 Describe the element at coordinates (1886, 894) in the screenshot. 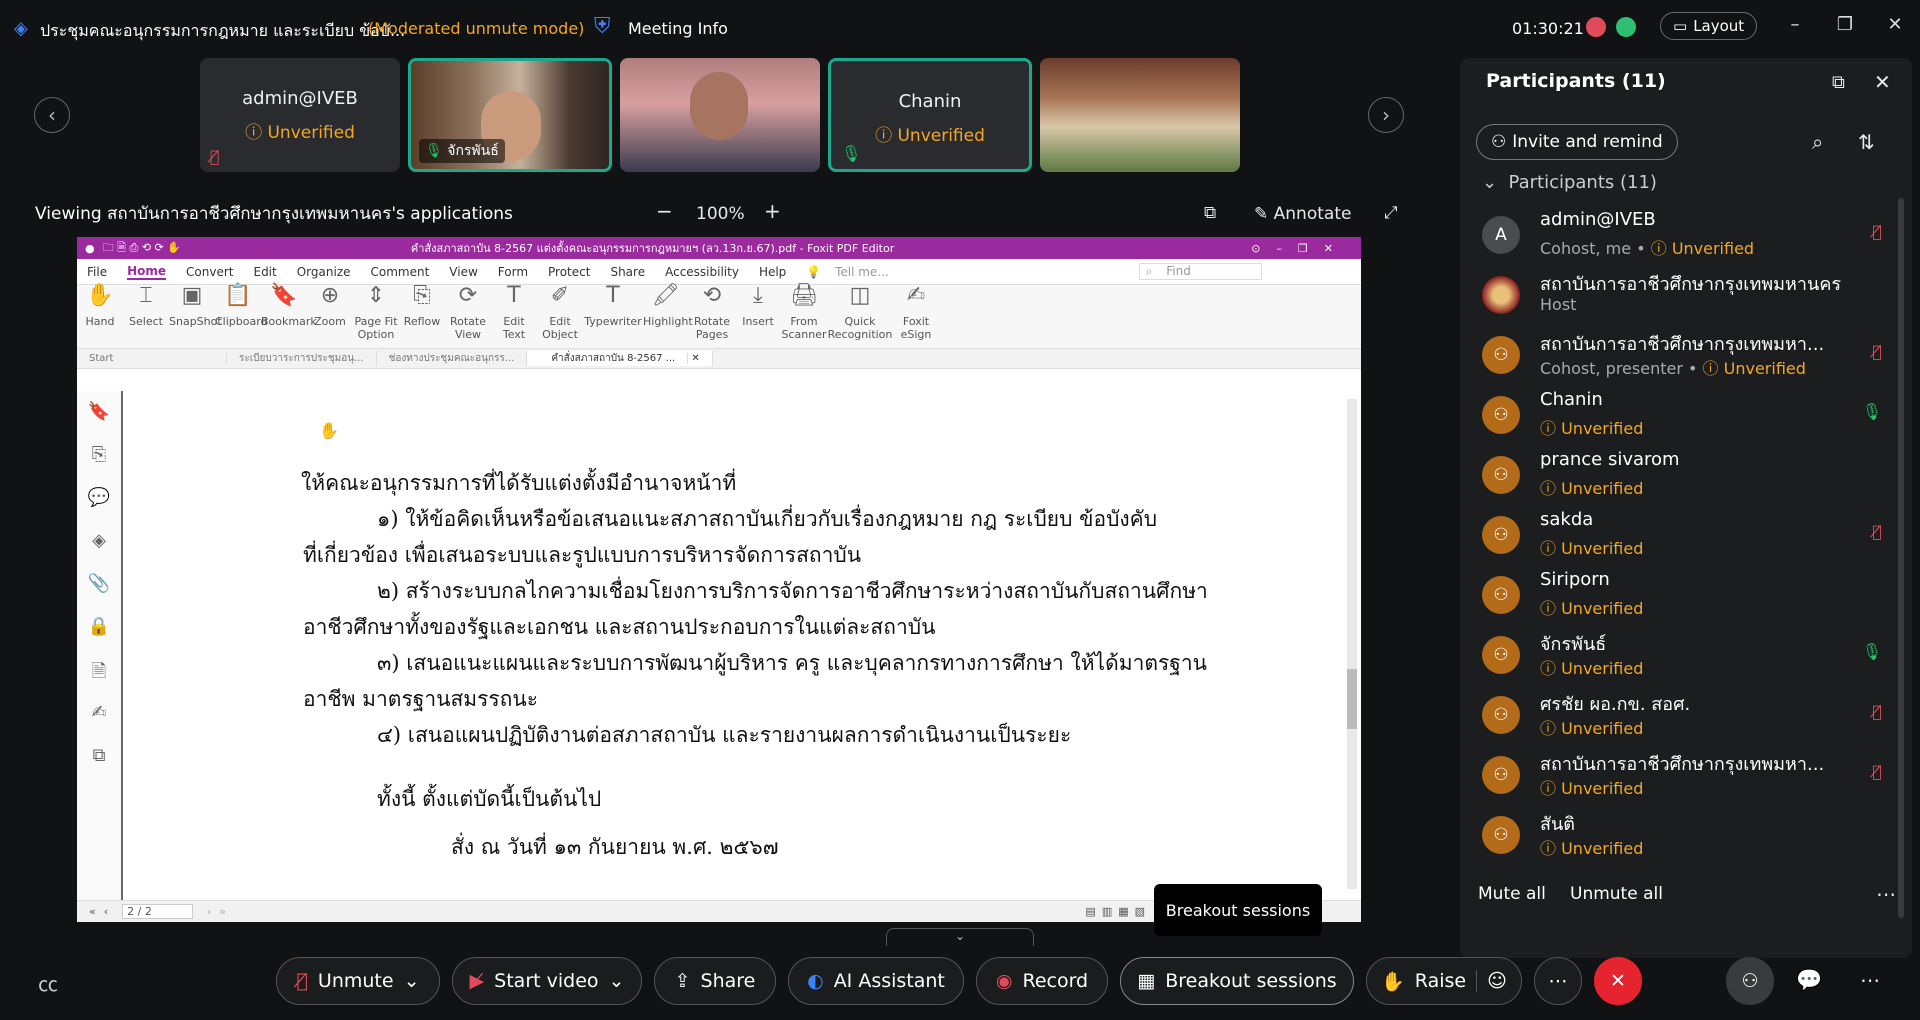

I see `more-options-icon: ⋯` at that location.